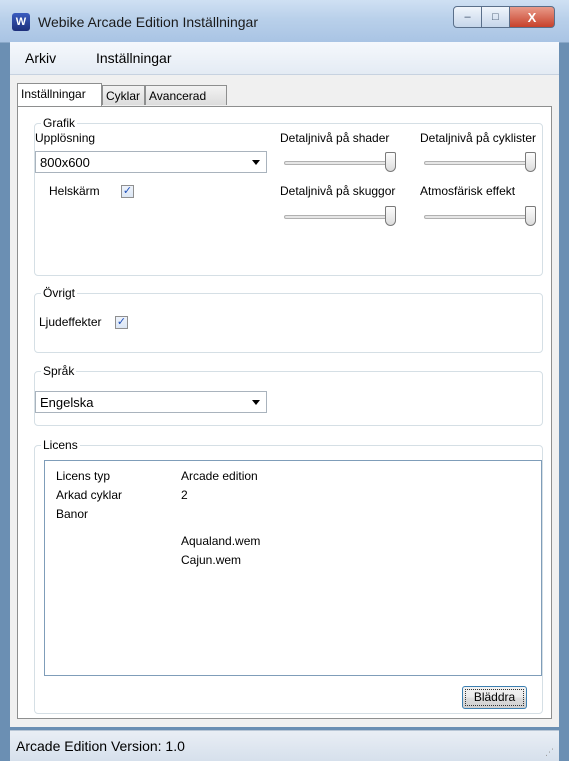 This screenshot has width=569, height=761. Describe the element at coordinates (21, 22) in the screenshot. I see `app-icon: W` at that location.